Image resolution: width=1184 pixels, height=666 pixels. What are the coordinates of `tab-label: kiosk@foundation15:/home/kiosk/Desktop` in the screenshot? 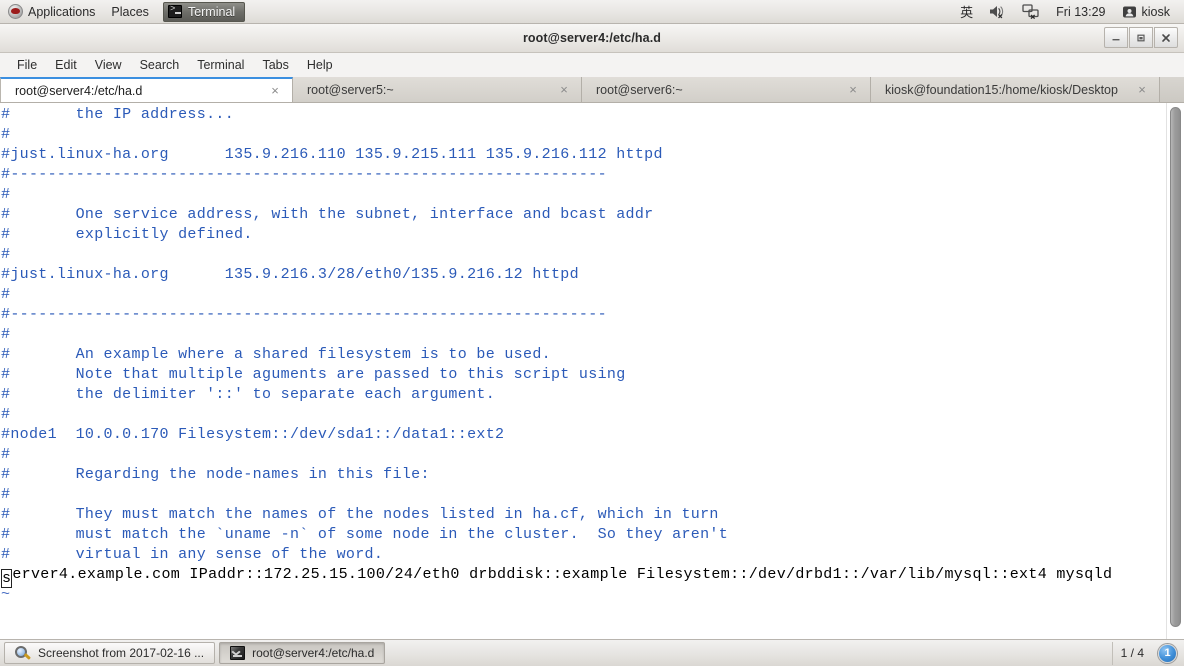 It's located at (1001, 89).